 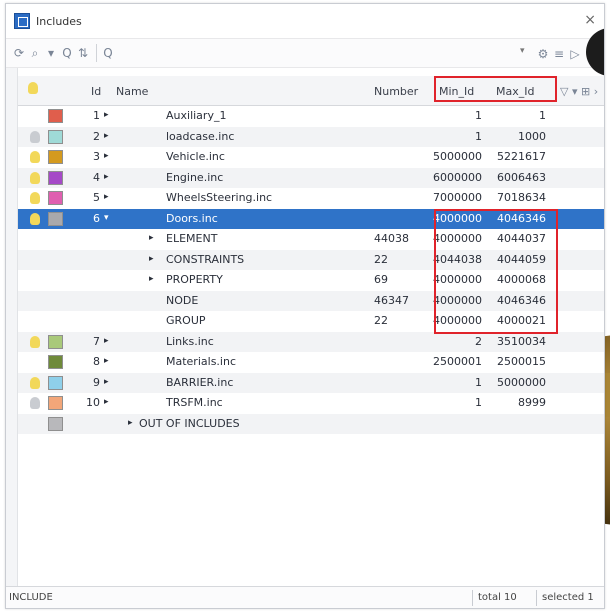 What do you see at coordinates (195, 177) in the screenshot?
I see `name-cell: Engine.inc` at bounding box center [195, 177].